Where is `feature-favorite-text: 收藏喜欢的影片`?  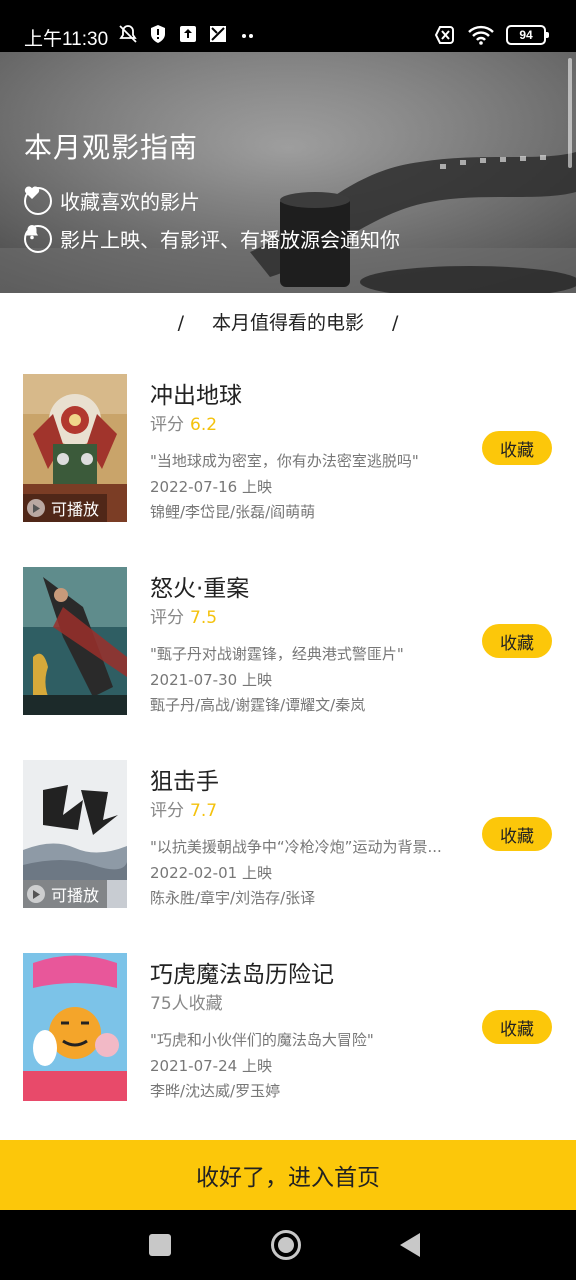 feature-favorite-text: 收藏喜欢的影片 is located at coordinates (130, 202).